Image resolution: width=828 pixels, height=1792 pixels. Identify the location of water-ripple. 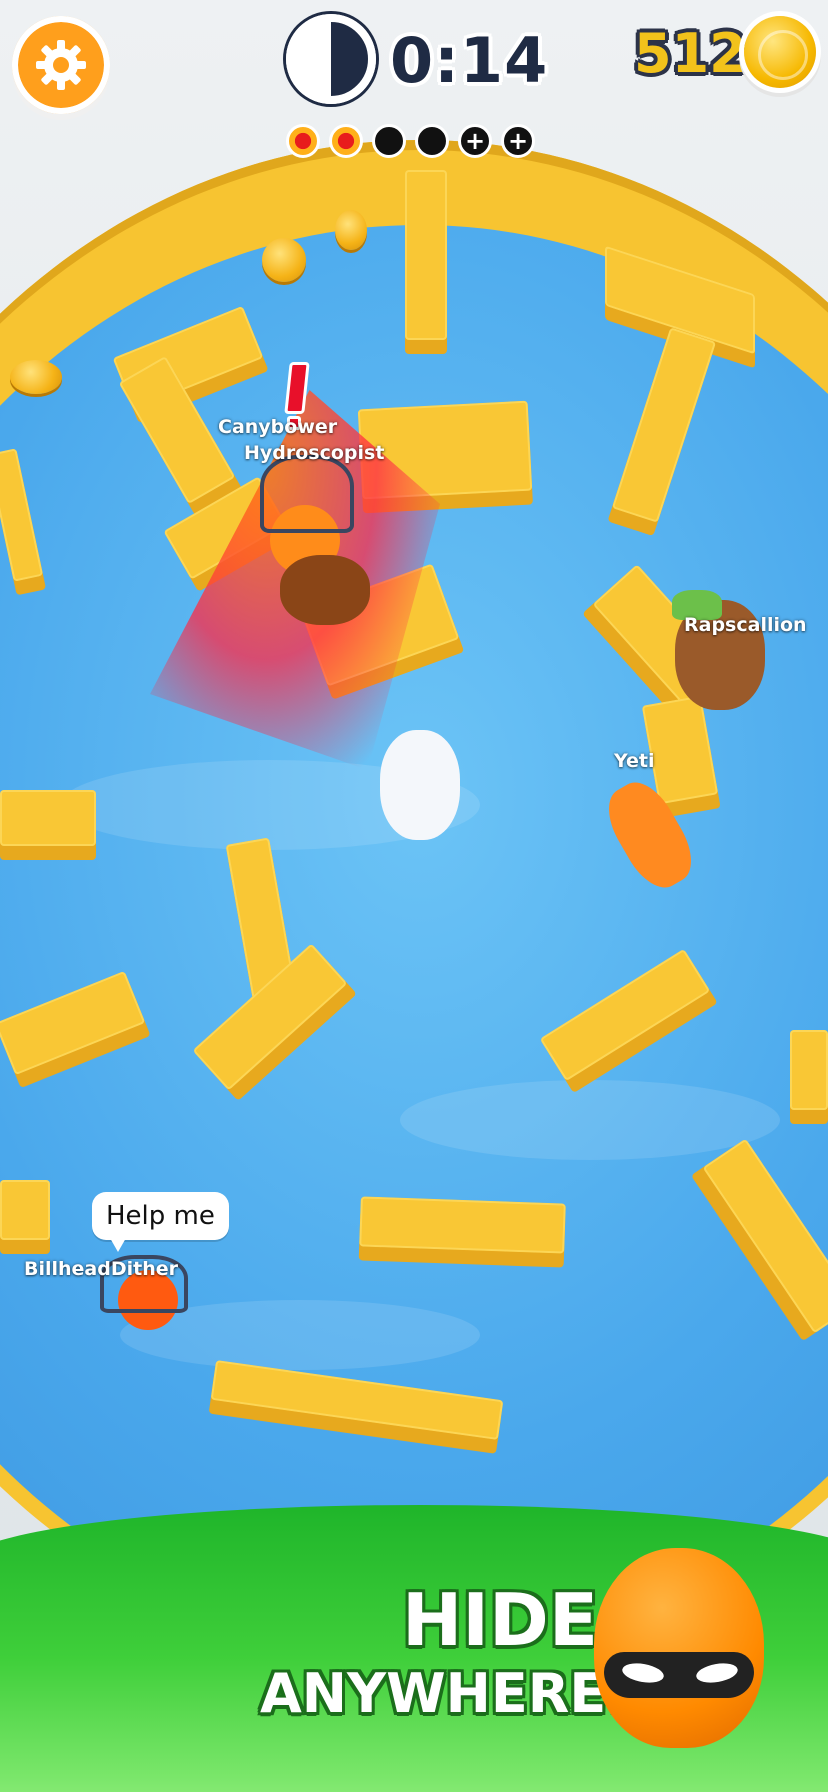
(590, 1120).